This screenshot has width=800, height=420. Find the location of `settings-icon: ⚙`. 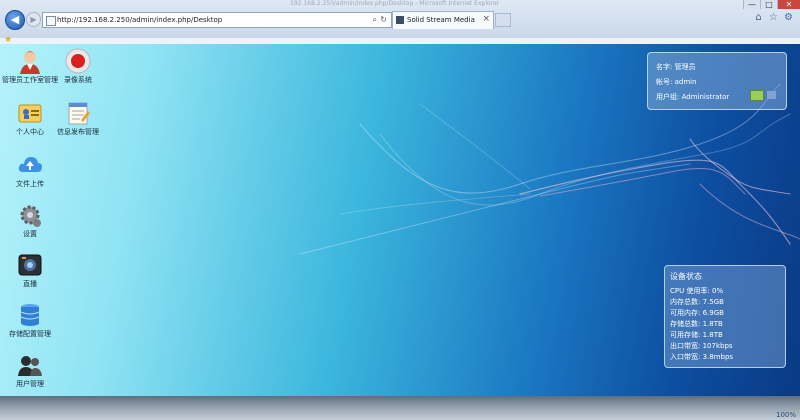

settings-icon: ⚙ is located at coordinates (788, 17).